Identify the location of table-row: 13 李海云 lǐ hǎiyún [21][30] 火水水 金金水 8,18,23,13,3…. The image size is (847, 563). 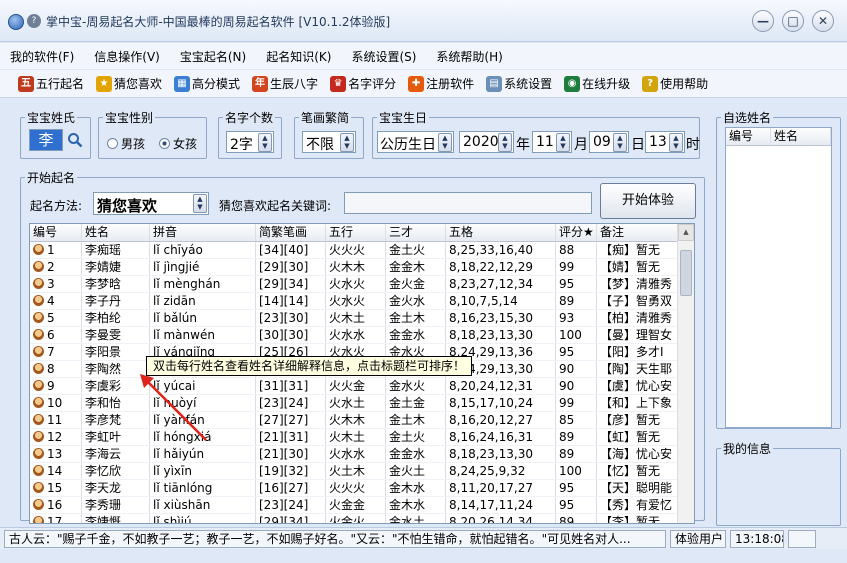
(362, 454).